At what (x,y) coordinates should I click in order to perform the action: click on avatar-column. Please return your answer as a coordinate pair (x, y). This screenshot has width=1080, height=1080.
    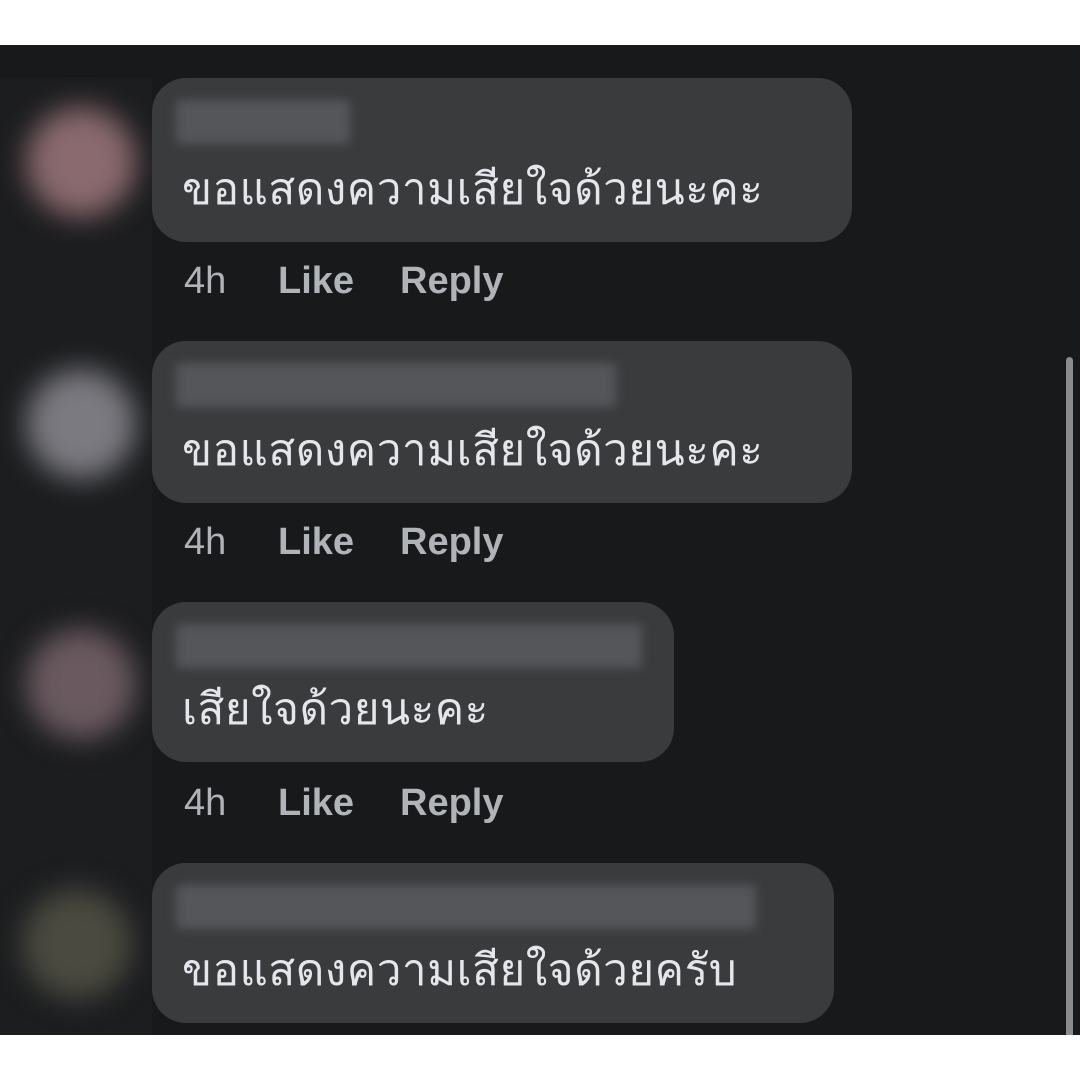
    Looking at the image, I should click on (76, 556).